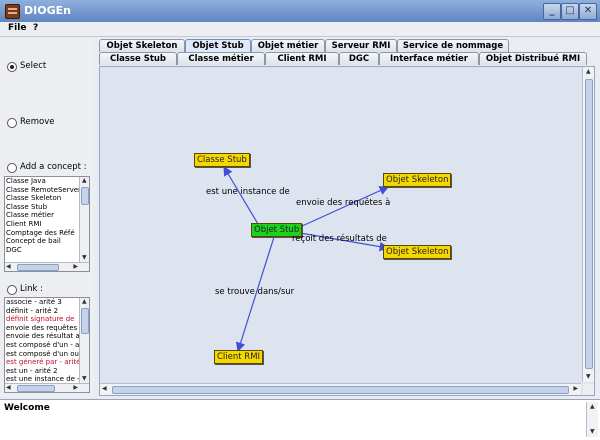 The width and height of the screenshot is (600, 440). I want to click on concept-list-item: Classe Skeleton, so click(42, 198).